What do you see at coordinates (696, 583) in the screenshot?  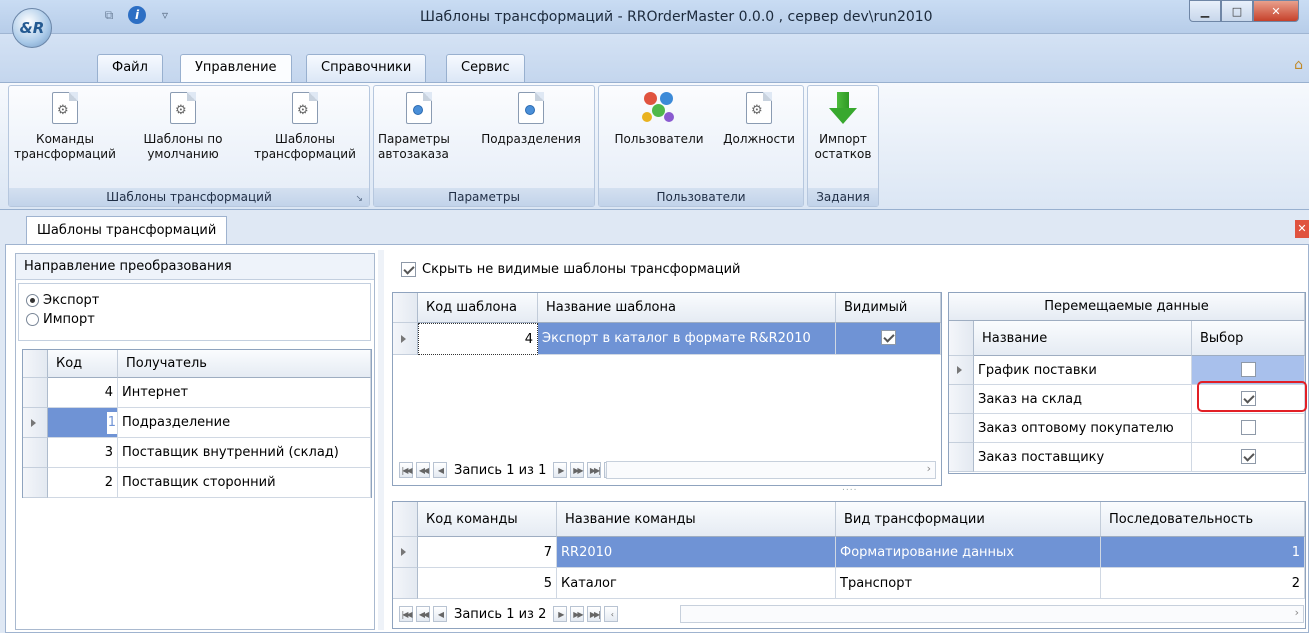 I see `cell-command-name: Каталог` at bounding box center [696, 583].